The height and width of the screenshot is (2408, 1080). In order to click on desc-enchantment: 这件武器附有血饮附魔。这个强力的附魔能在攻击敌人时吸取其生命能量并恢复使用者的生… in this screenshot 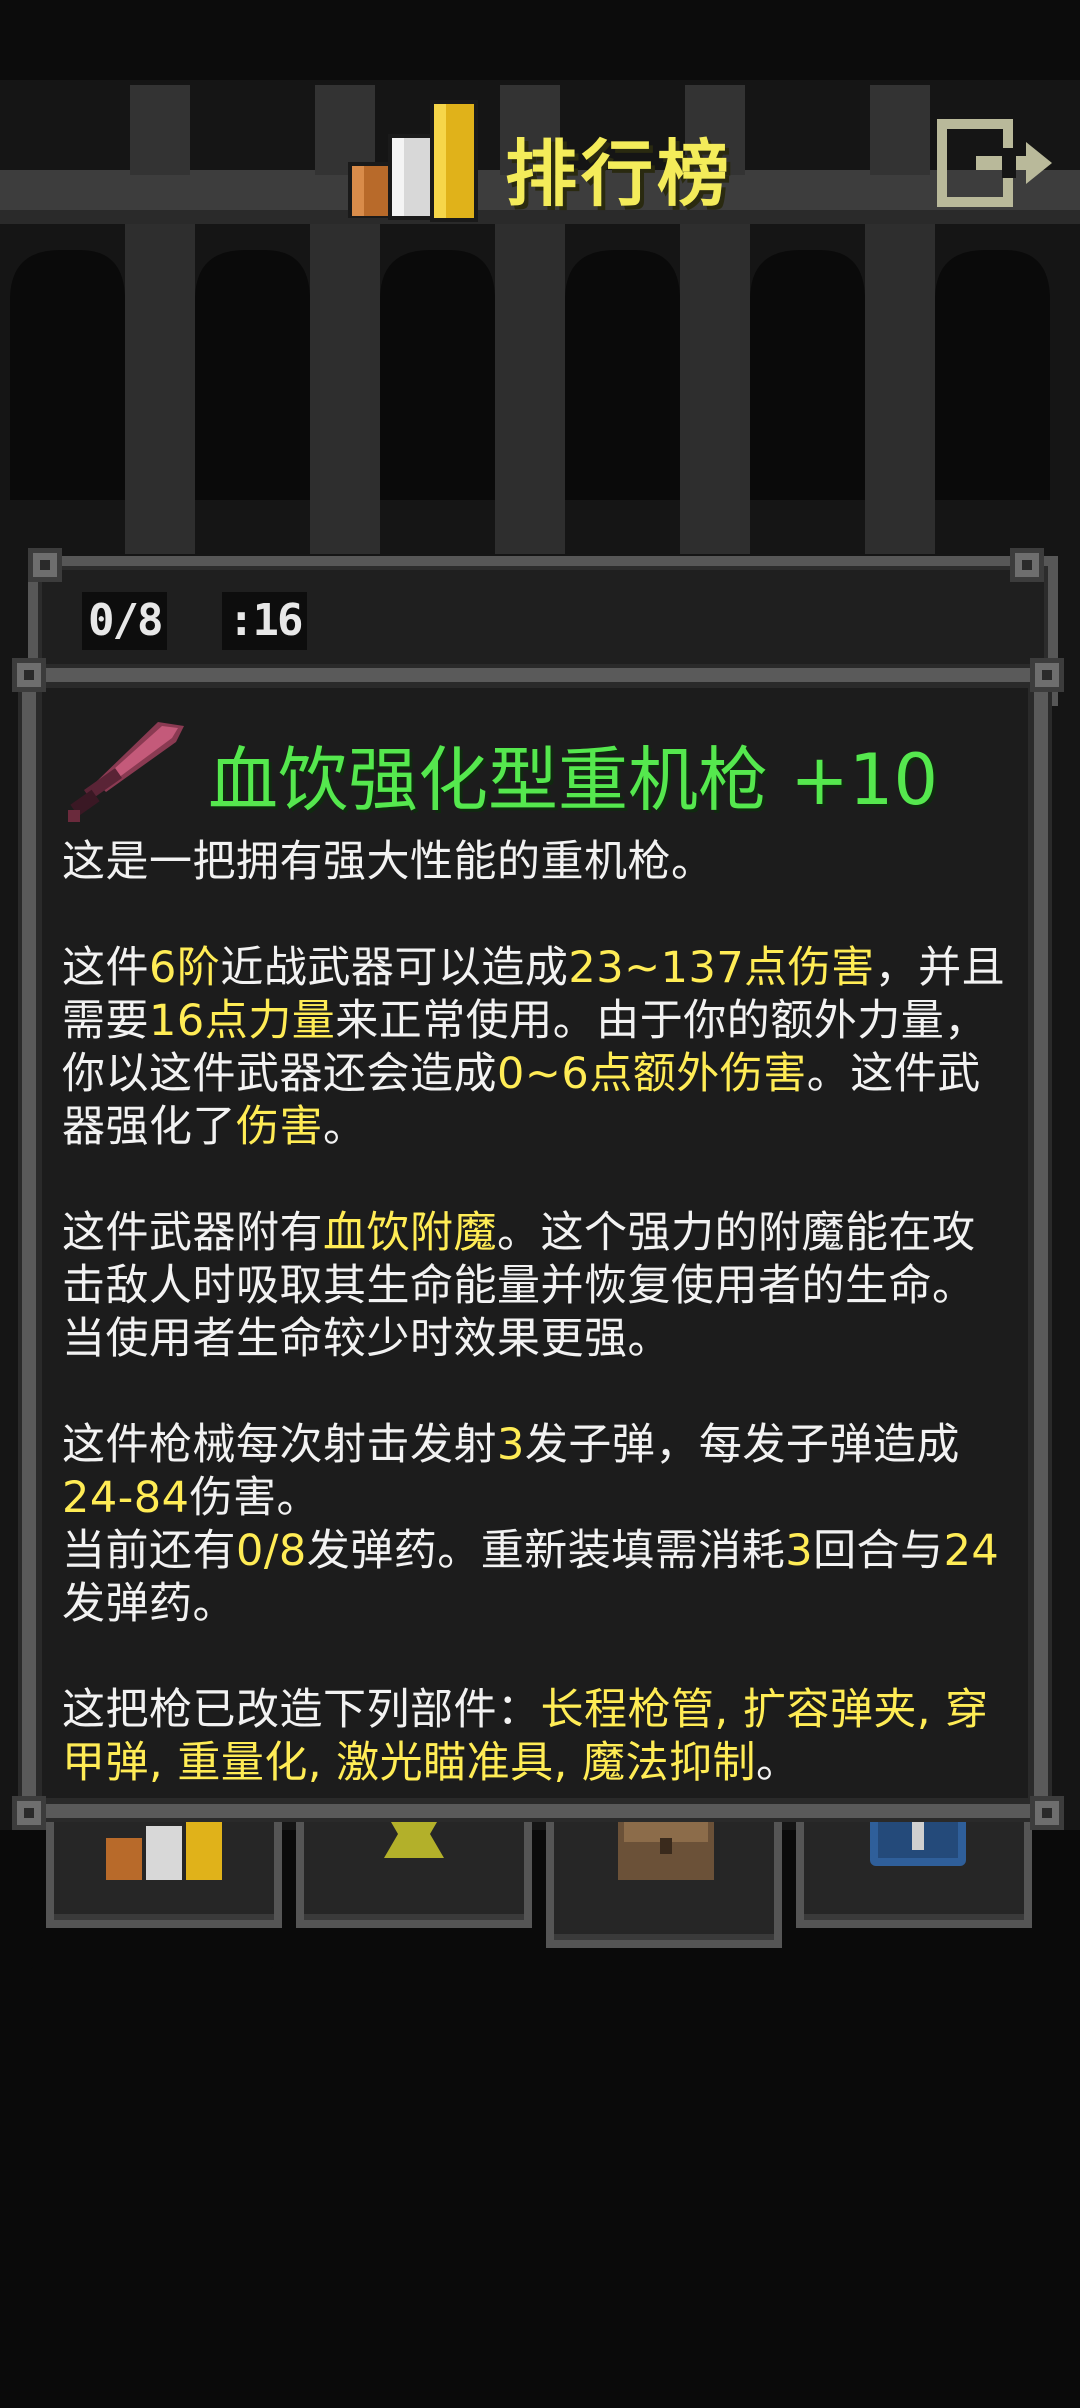, I will do `click(519, 1286)`.